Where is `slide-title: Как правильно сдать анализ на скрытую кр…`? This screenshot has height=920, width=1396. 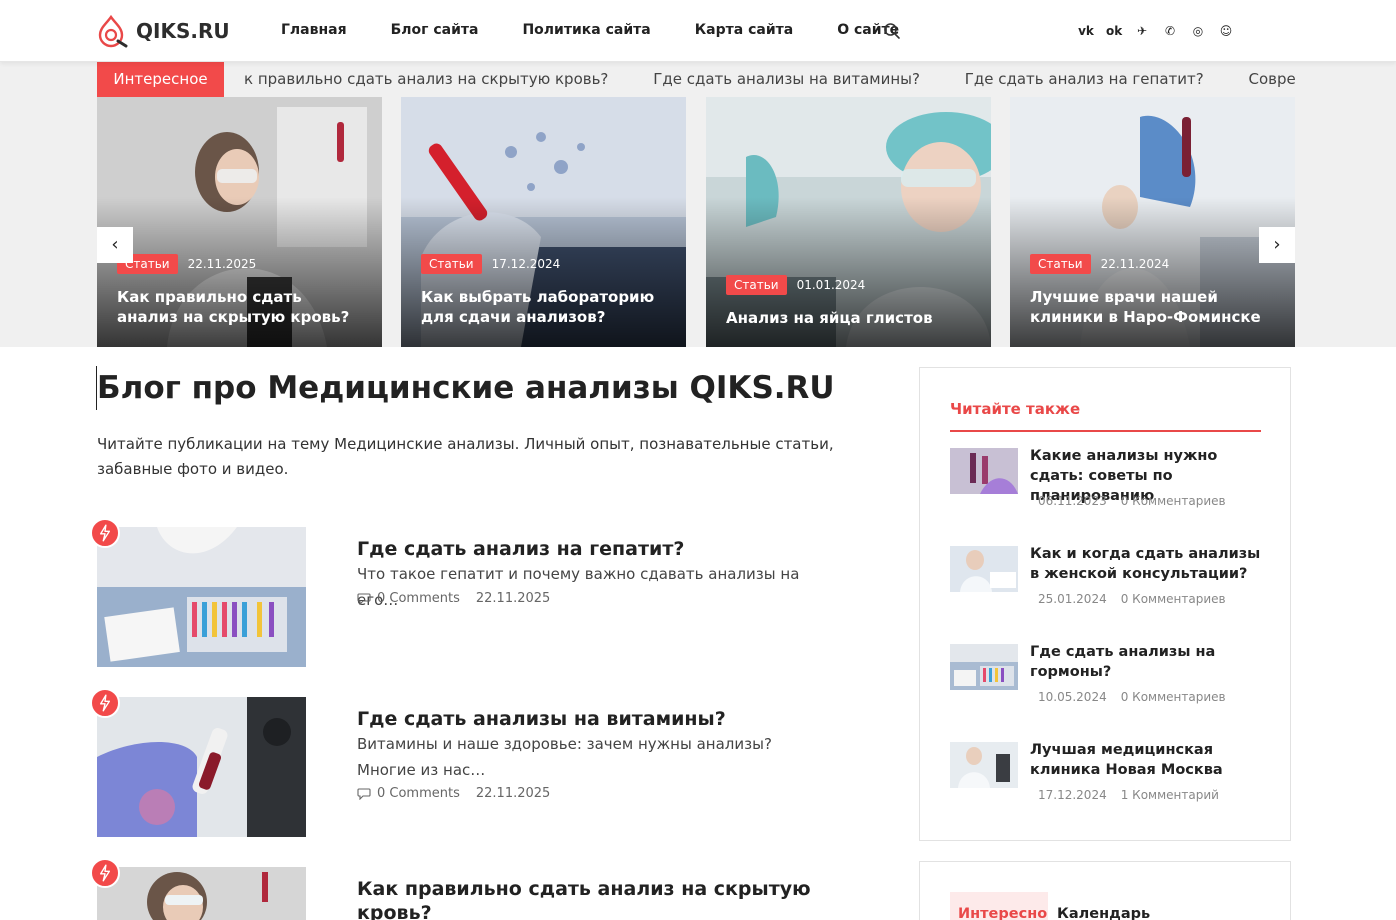
slide-title: Как правильно сдать анализ на скрытую кр… is located at coordinates (241, 307).